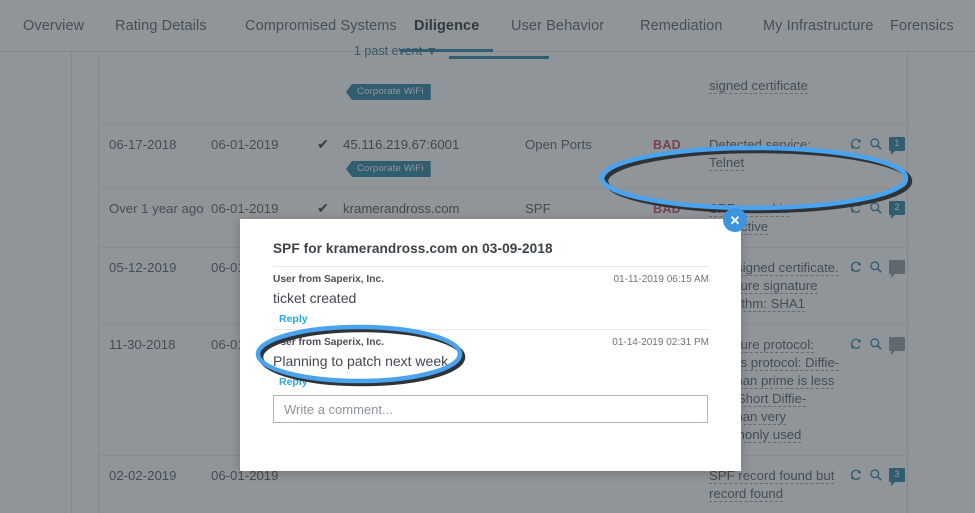 The image size is (975, 513). What do you see at coordinates (660, 342) in the screenshot?
I see `comment-timestamp: 01-14-2019 02:31 PM` at bounding box center [660, 342].